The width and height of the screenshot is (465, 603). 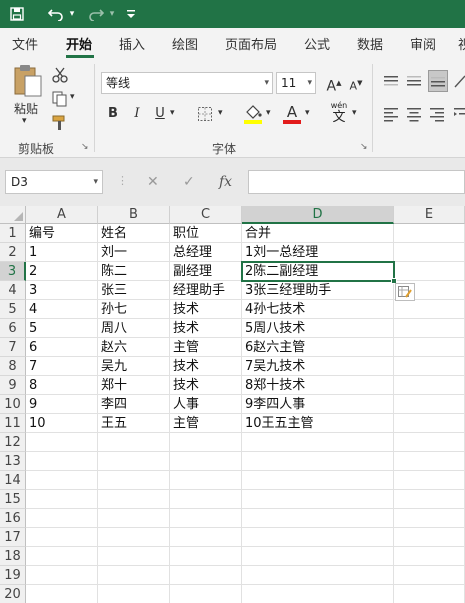 I want to click on font-color-dropdown-icon: ▾, so click(x=307, y=113).